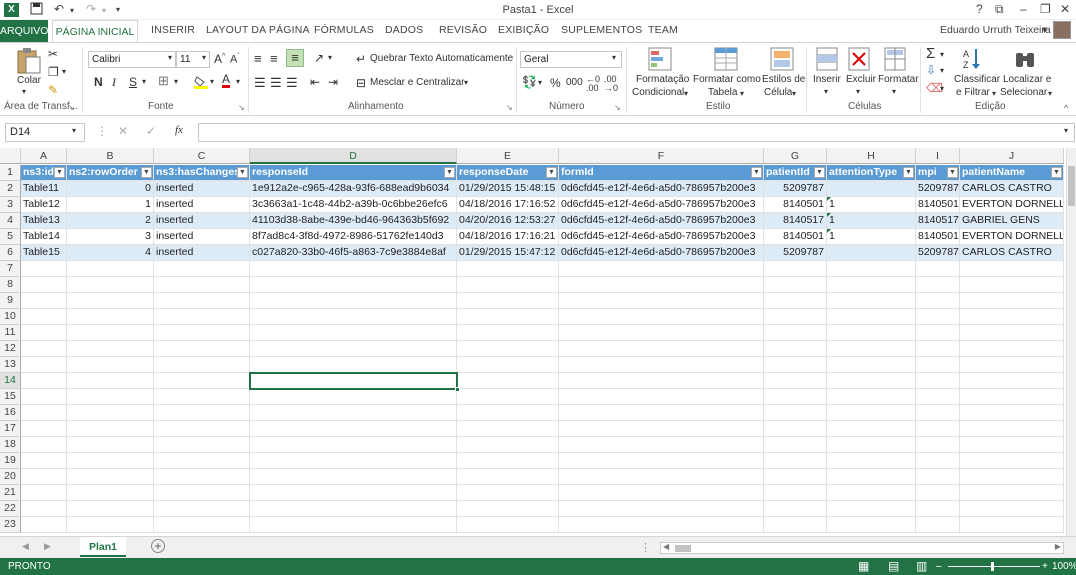  I want to click on column-header-h: H, so click(871, 156).